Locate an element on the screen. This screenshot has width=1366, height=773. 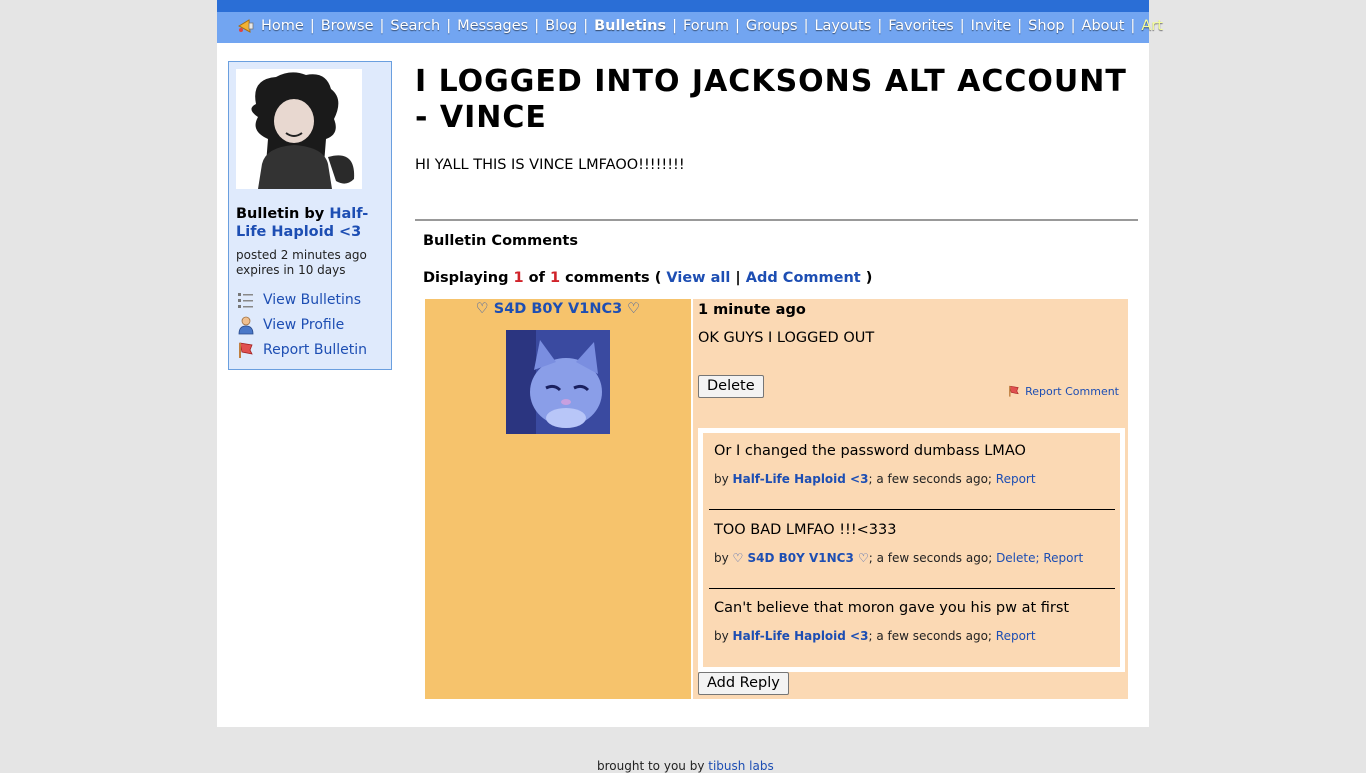
footer-link: tibush labs is located at coordinates (741, 766).